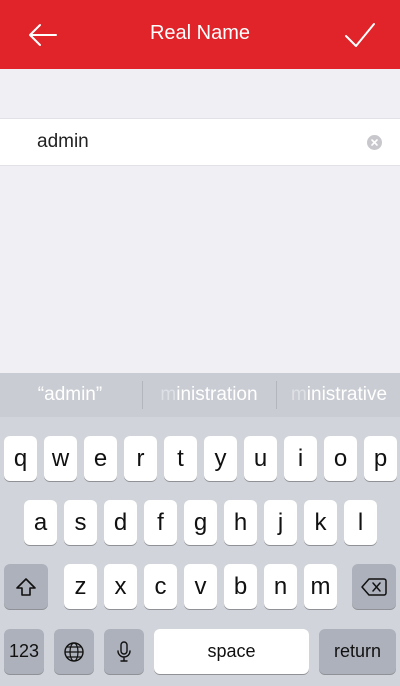 The height and width of the screenshot is (686, 400). What do you see at coordinates (200, 34) in the screenshot?
I see `nav-bar: Real Name` at bounding box center [200, 34].